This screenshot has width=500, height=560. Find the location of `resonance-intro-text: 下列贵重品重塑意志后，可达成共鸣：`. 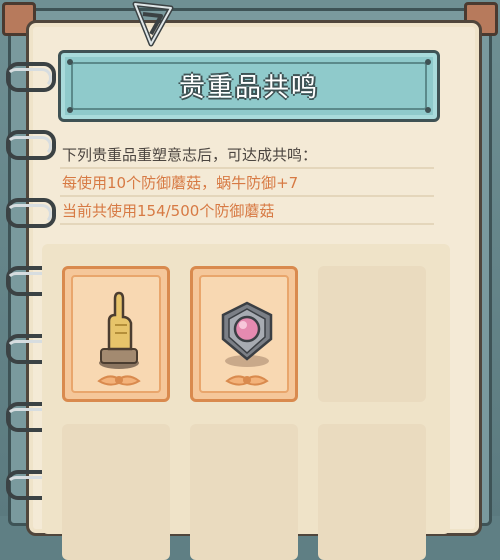

resonance-intro-text: 下列贵重品重塑意志后，可达成共鸣： is located at coordinates (190, 155).